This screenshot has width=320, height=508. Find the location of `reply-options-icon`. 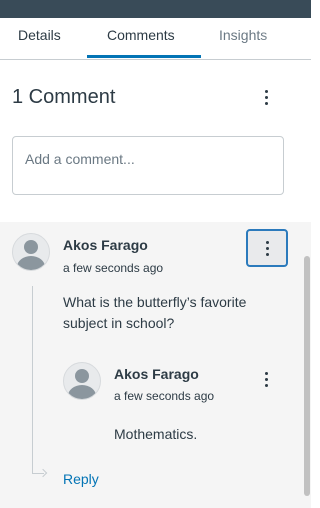

reply-options-icon is located at coordinates (267, 381).